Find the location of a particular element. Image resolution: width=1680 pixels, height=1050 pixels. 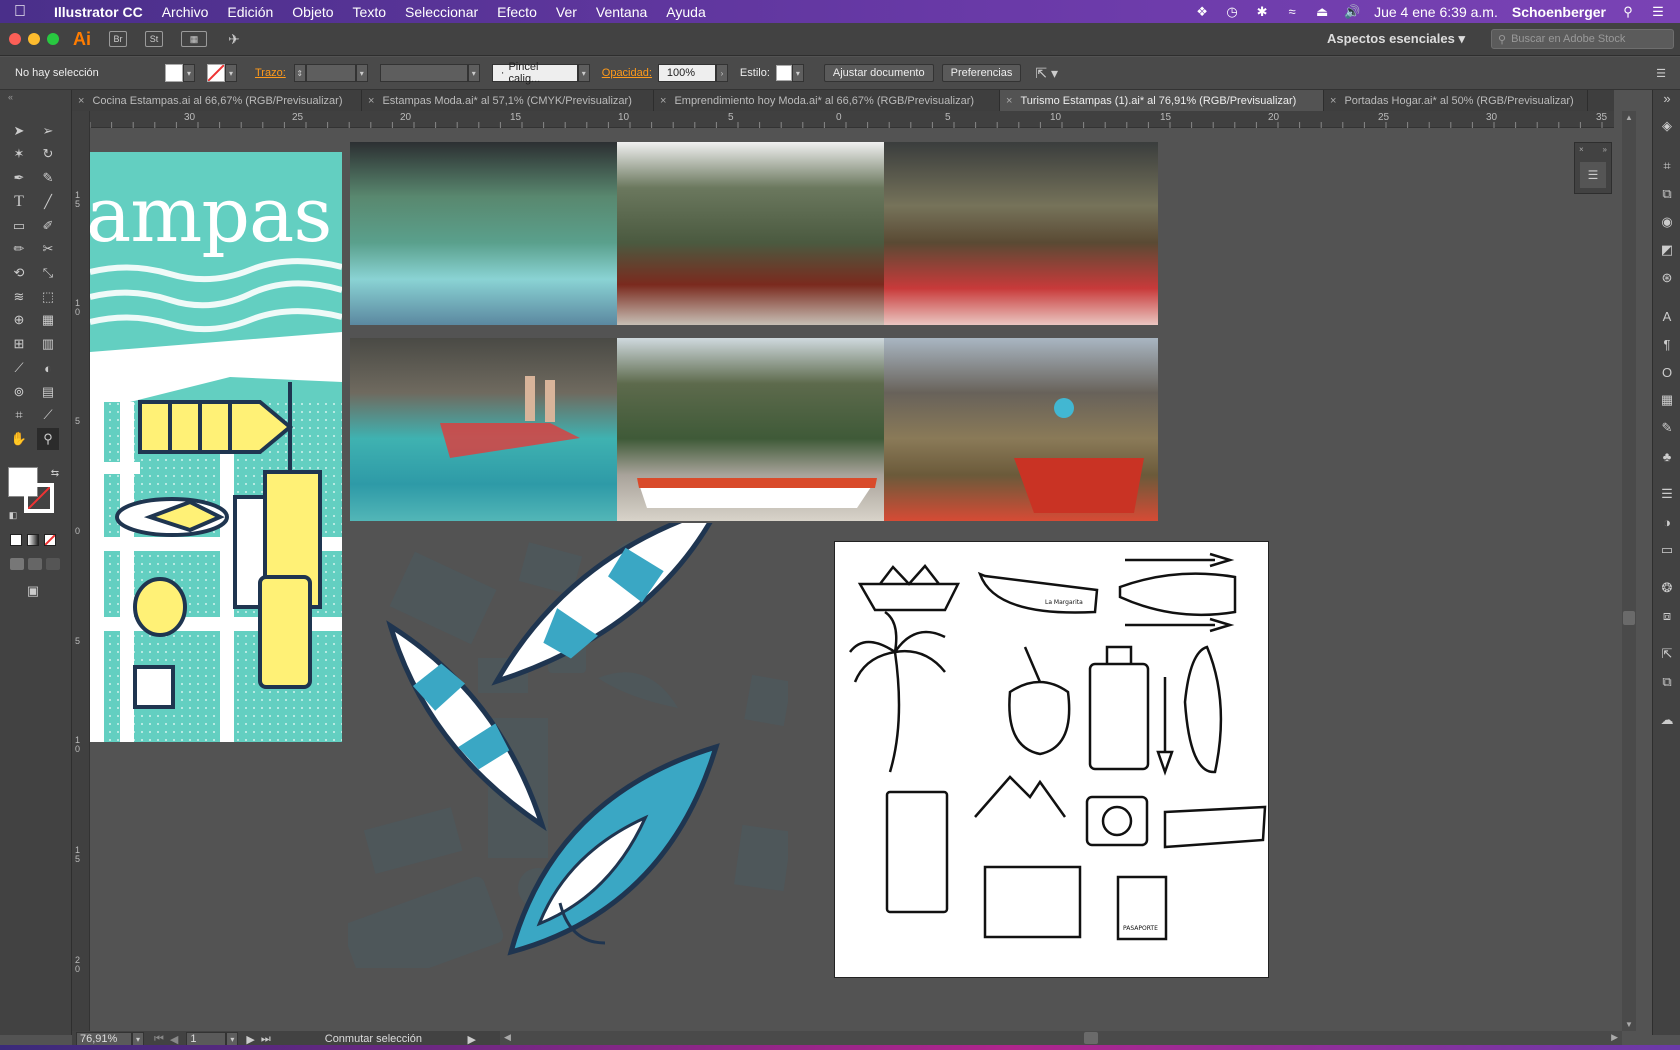

style-dropdown-icon: ▾ is located at coordinates (797, 73).